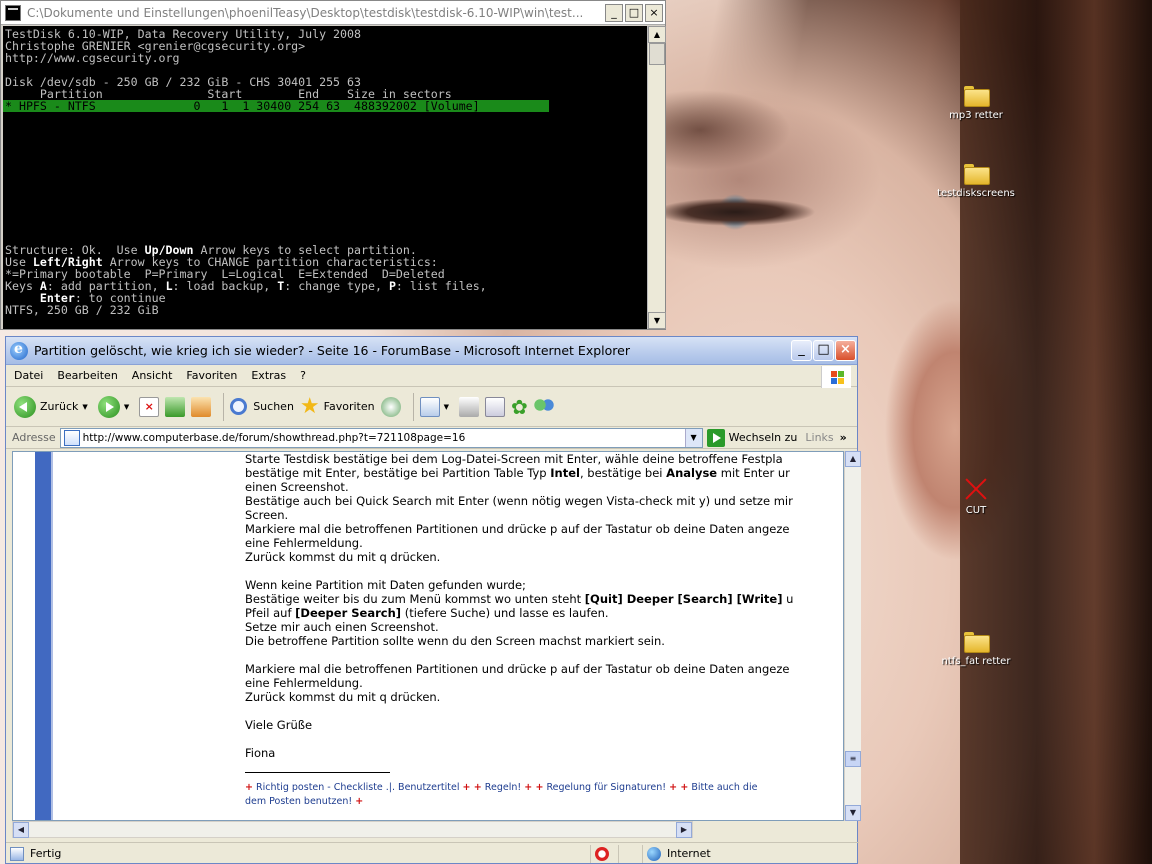 The height and width of the screenshot is (864, 1152). What do you see at coordinates (976, 180) in the screenshot?
I see `desktop-icon-testdiskscreens: testdiskscreens` at bounding box center [976, 180].